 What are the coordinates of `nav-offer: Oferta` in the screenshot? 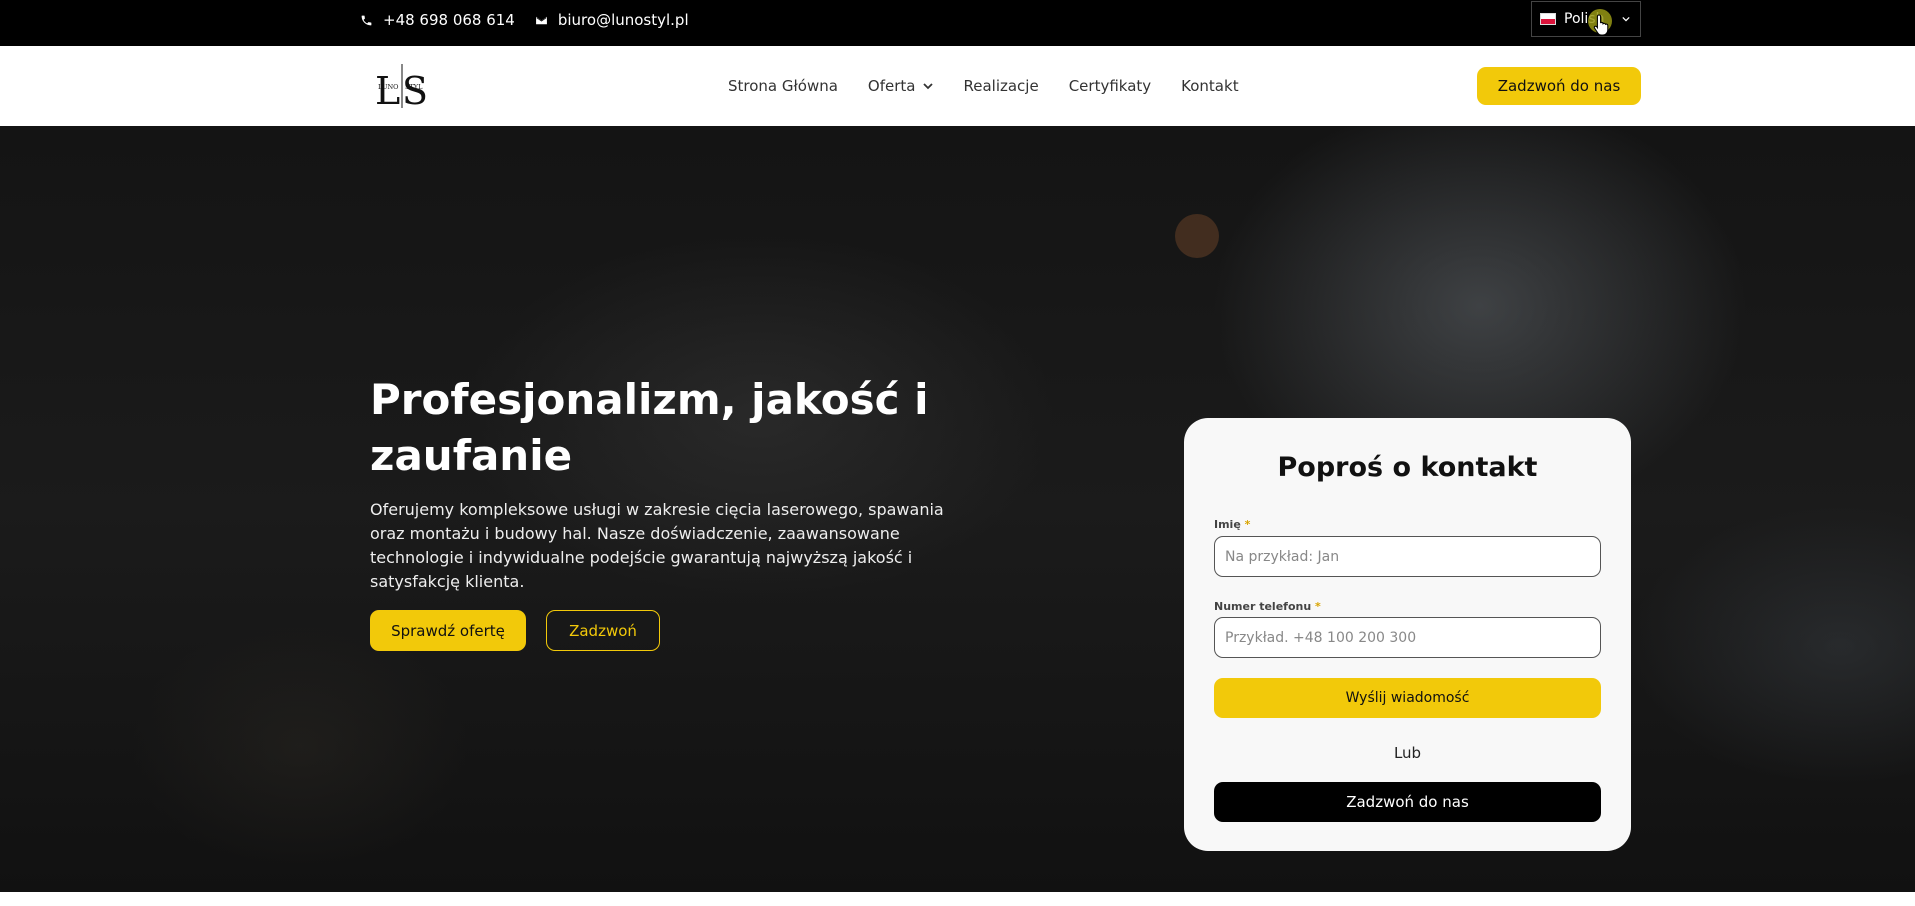 It's located at (901, 86).